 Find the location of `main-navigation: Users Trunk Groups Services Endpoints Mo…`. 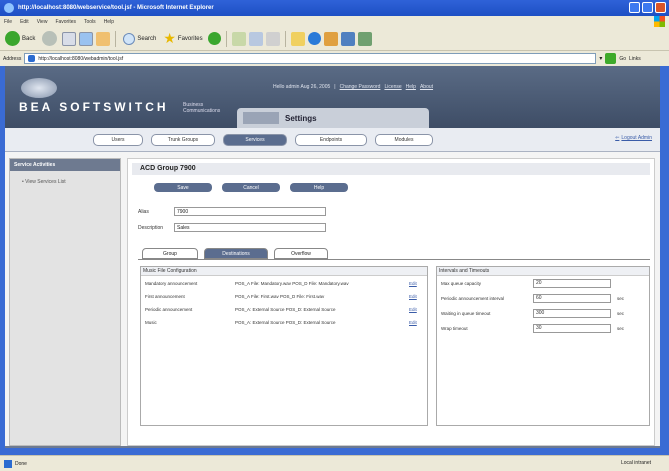

main-navigation: Users Trunk Groups Services Endpoints Mo… is located at coordinates (332, 140).